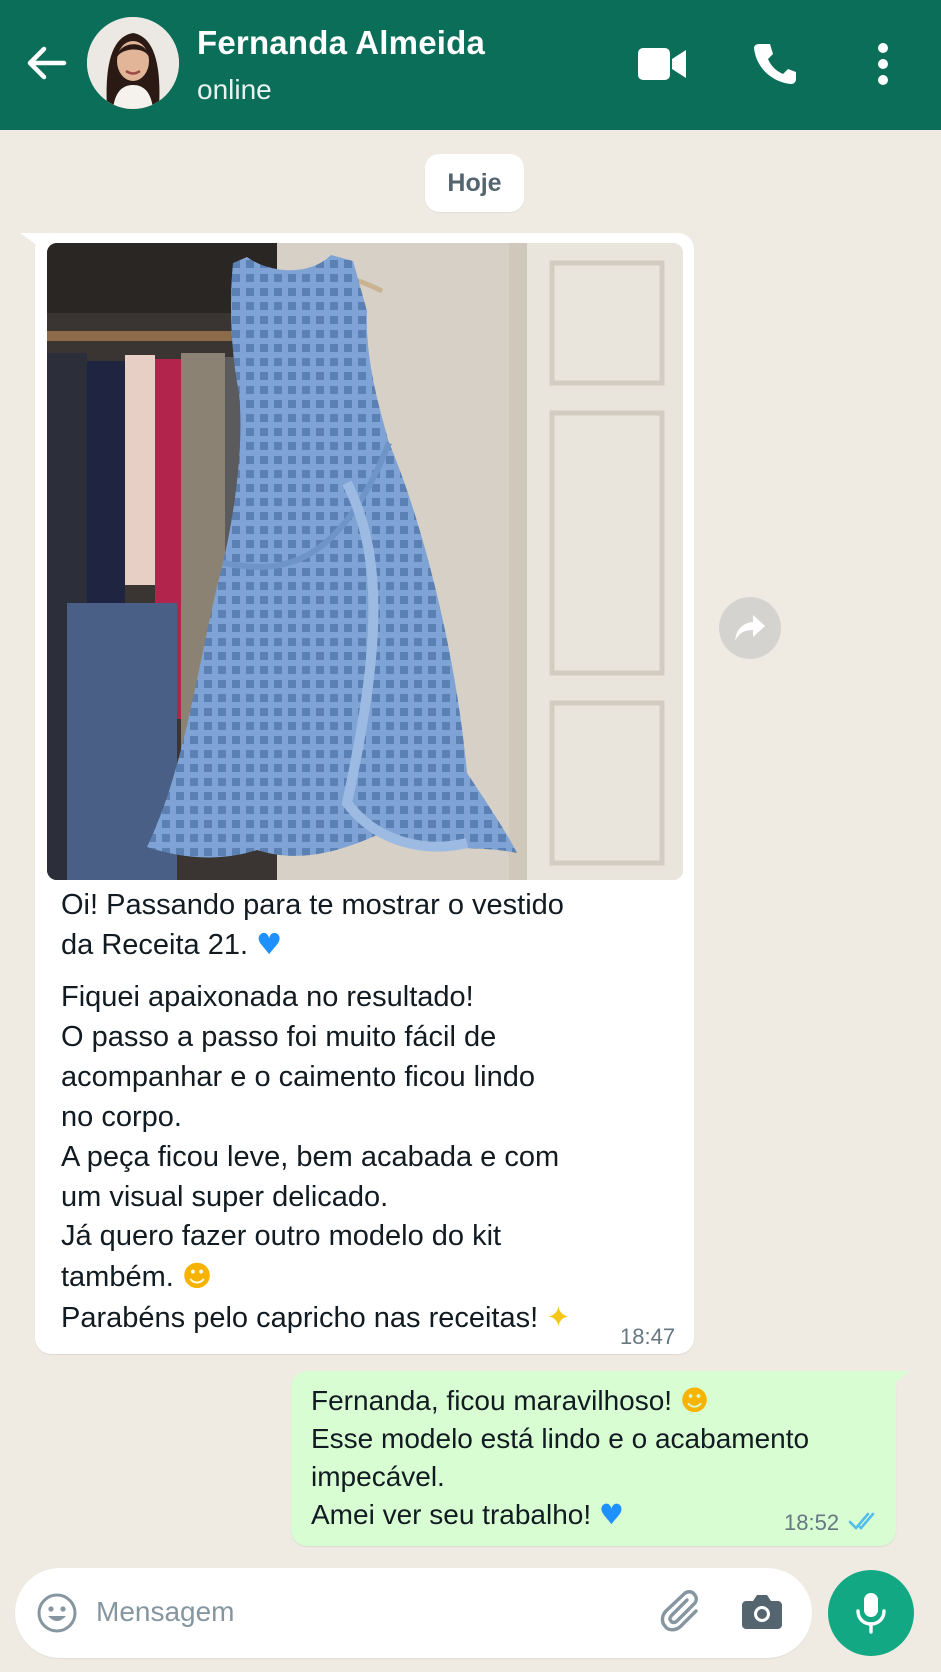  I want to click on profile-photo, so click(133, 63).